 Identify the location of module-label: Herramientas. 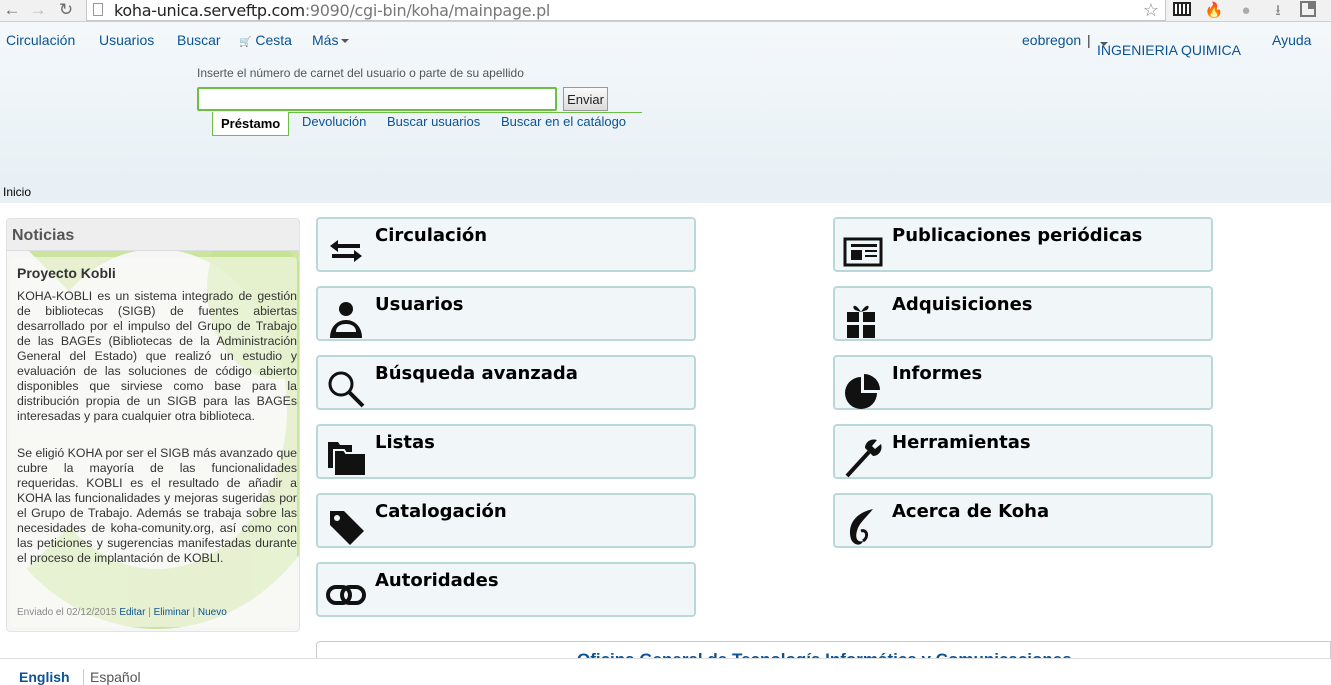
(961, 442).